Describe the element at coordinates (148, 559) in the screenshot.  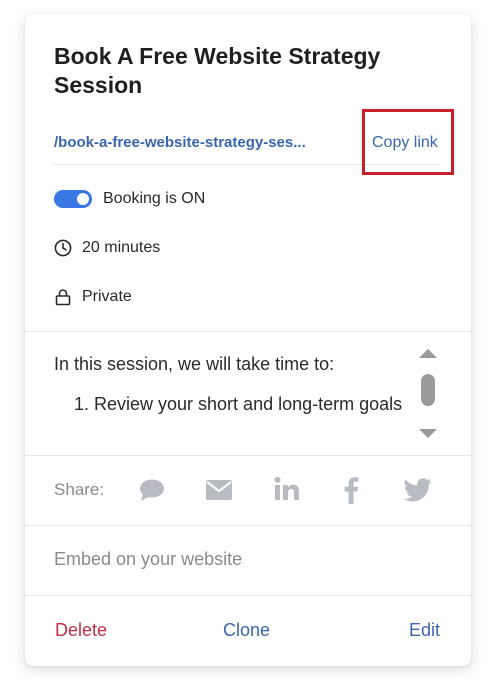
I see `embed-on-website-link: Embed on your website` at that location.